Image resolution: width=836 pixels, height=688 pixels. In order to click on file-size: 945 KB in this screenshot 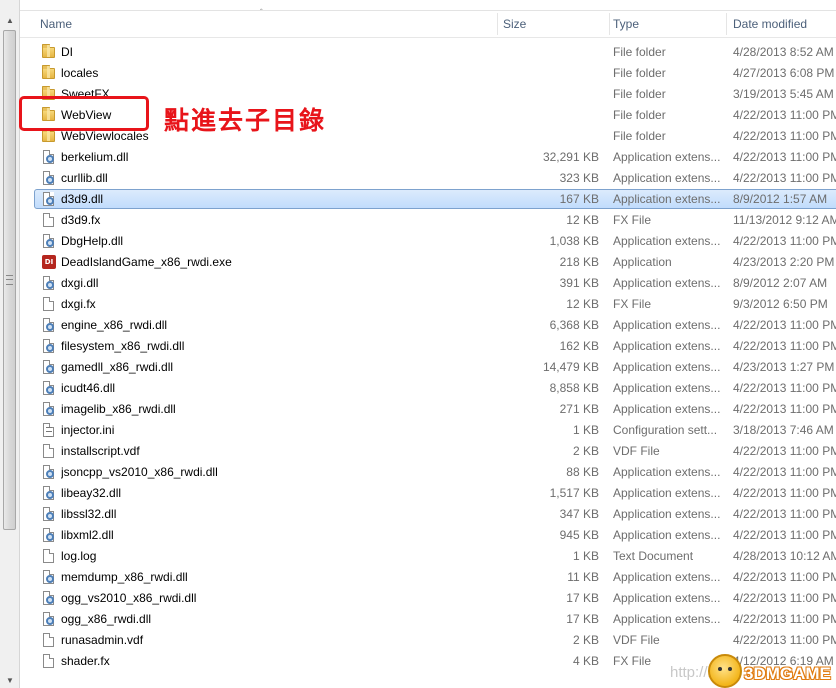, I will do `click(579, 535)`.